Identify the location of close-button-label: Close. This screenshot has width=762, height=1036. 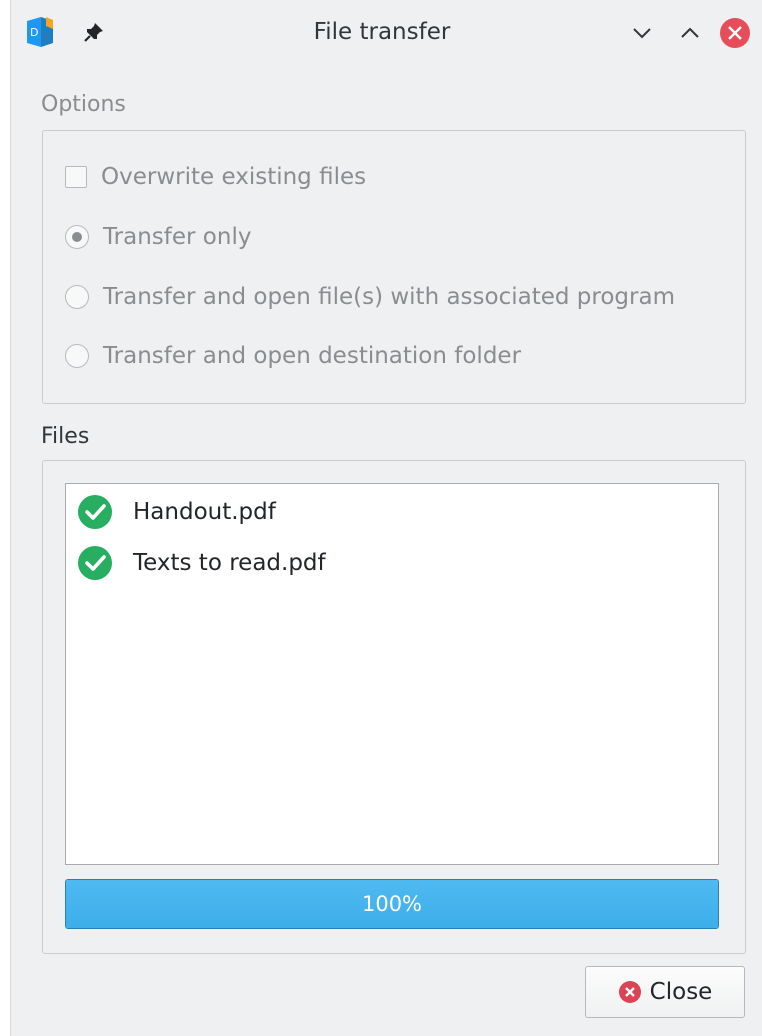
(681, 992).